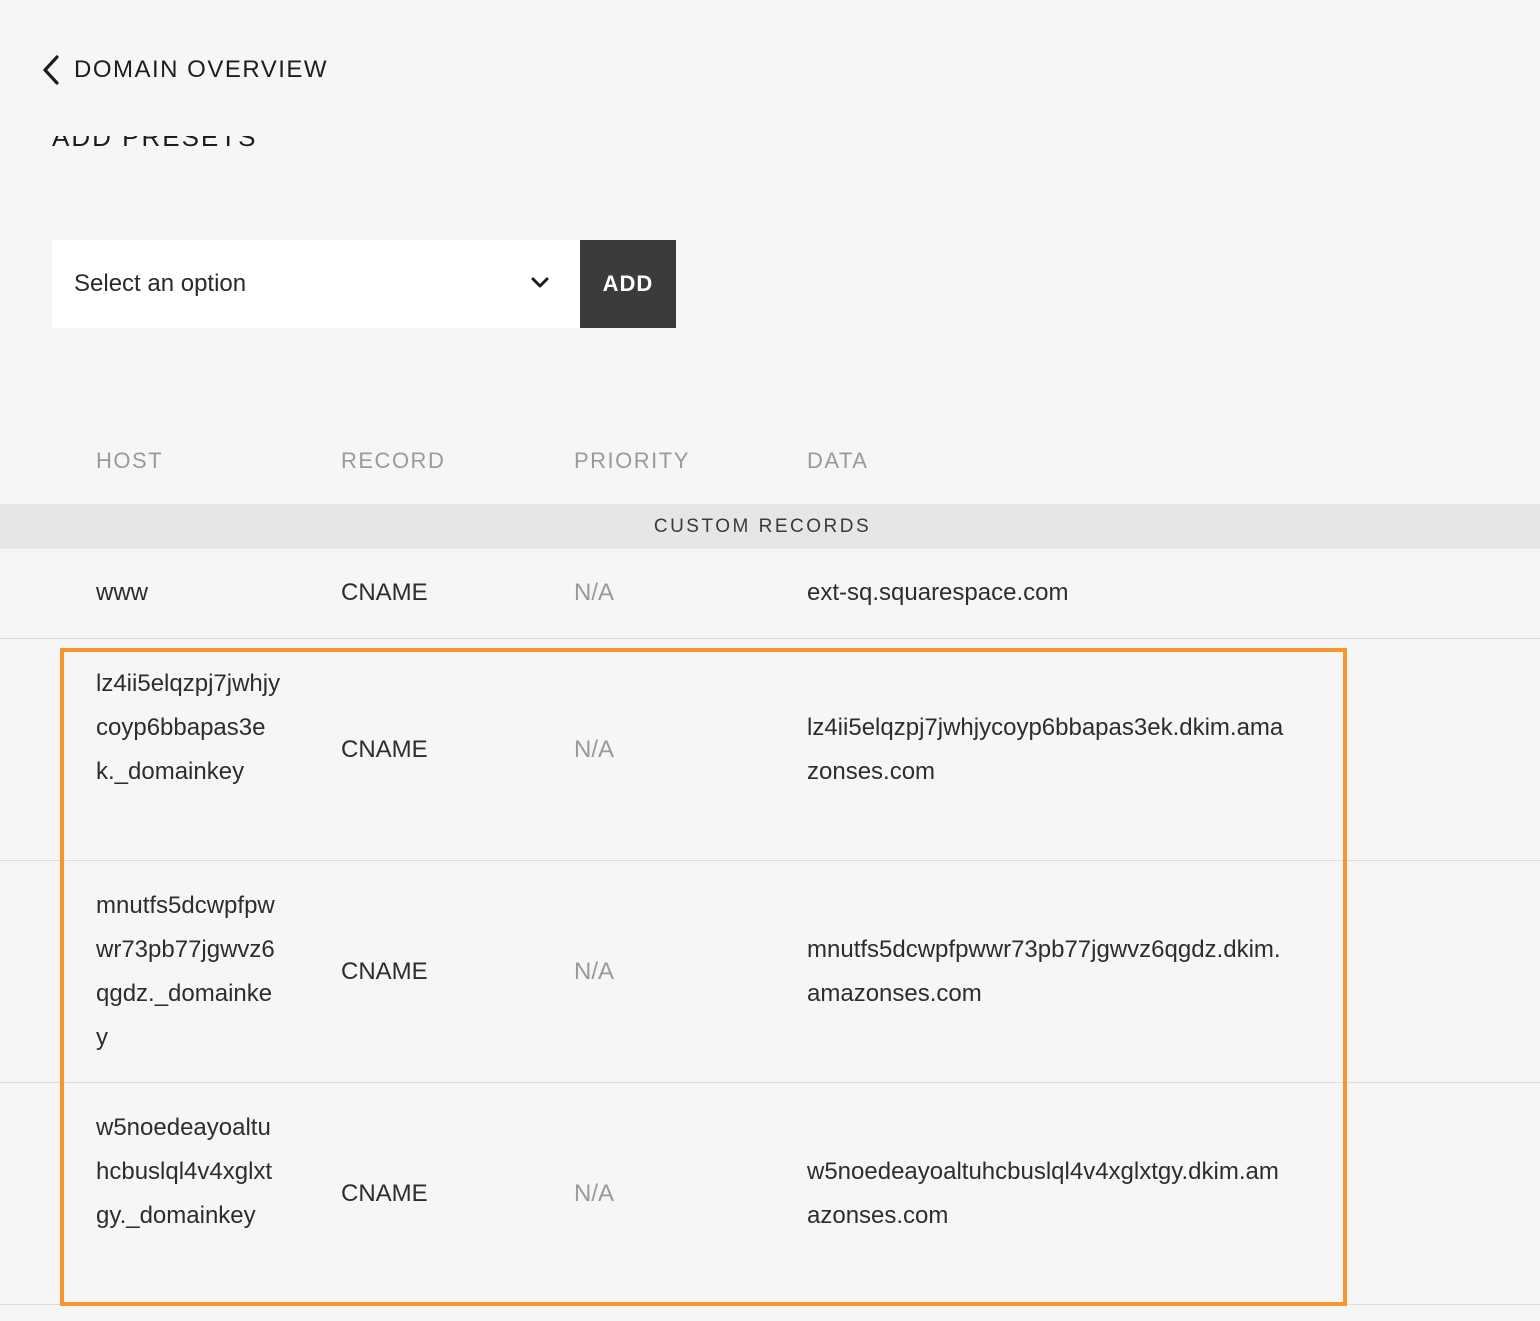 The image size is (1540, 1321). I want to click on table-row: www CNAME N/A ext-sq.squarespace.com, so click(770, 594).